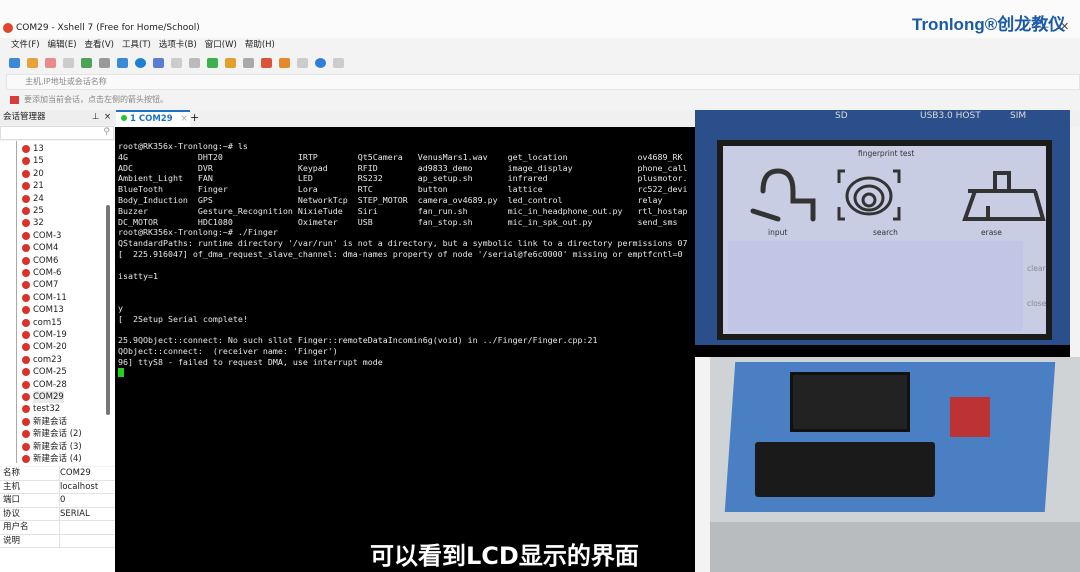  I want to click on hardware-kit-photo, so click(895, 464).